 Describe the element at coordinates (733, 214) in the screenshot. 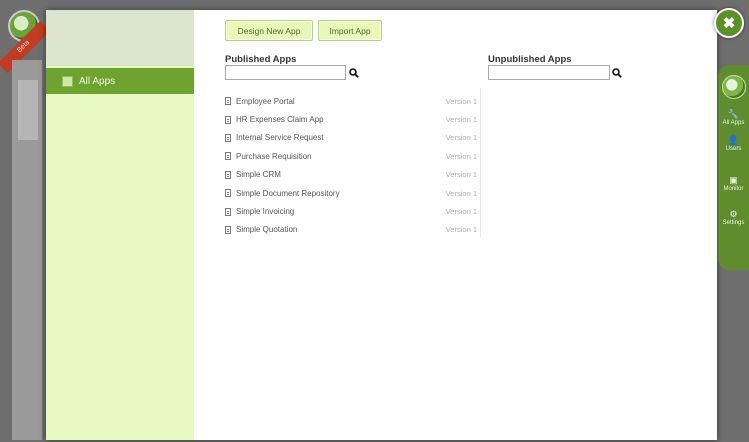

I see `gear-icon: ⚙` at that location.